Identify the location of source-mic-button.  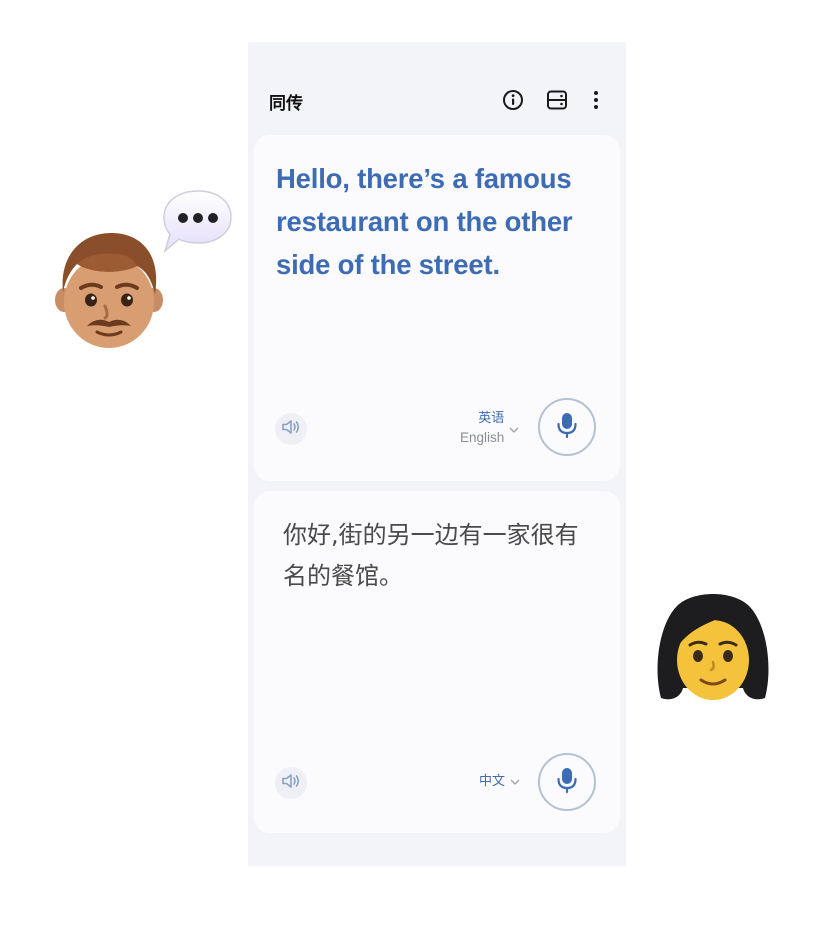
(567, 427).